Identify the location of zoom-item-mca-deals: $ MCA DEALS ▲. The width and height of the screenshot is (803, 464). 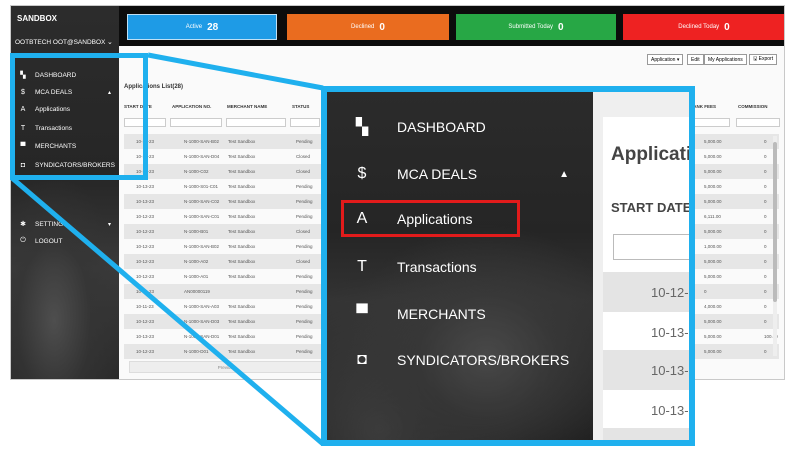
(460, 174).